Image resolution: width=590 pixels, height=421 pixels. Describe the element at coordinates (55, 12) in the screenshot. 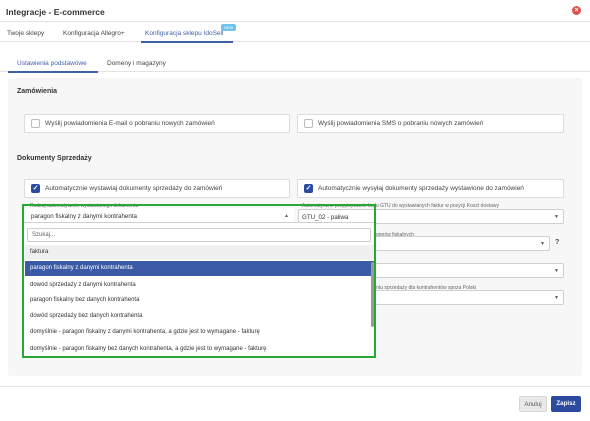

I see `window-title: Integracje - E-commerce` at that location.